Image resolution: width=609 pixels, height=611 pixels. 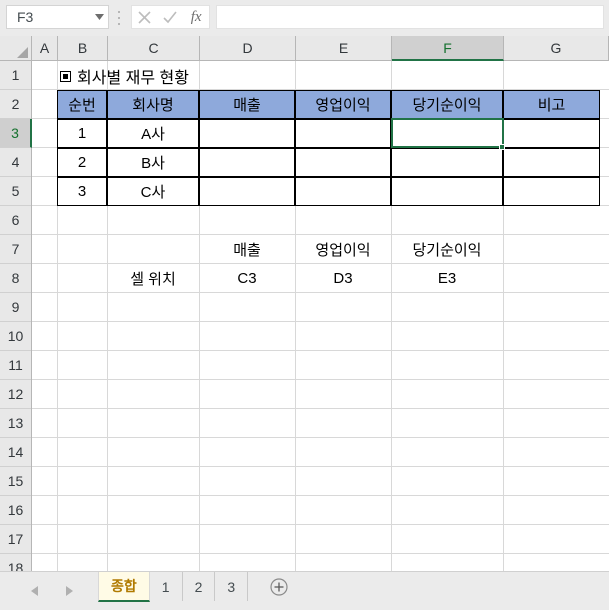 I want to click on table-header-cell: 매출, so click(x=247, y=104).